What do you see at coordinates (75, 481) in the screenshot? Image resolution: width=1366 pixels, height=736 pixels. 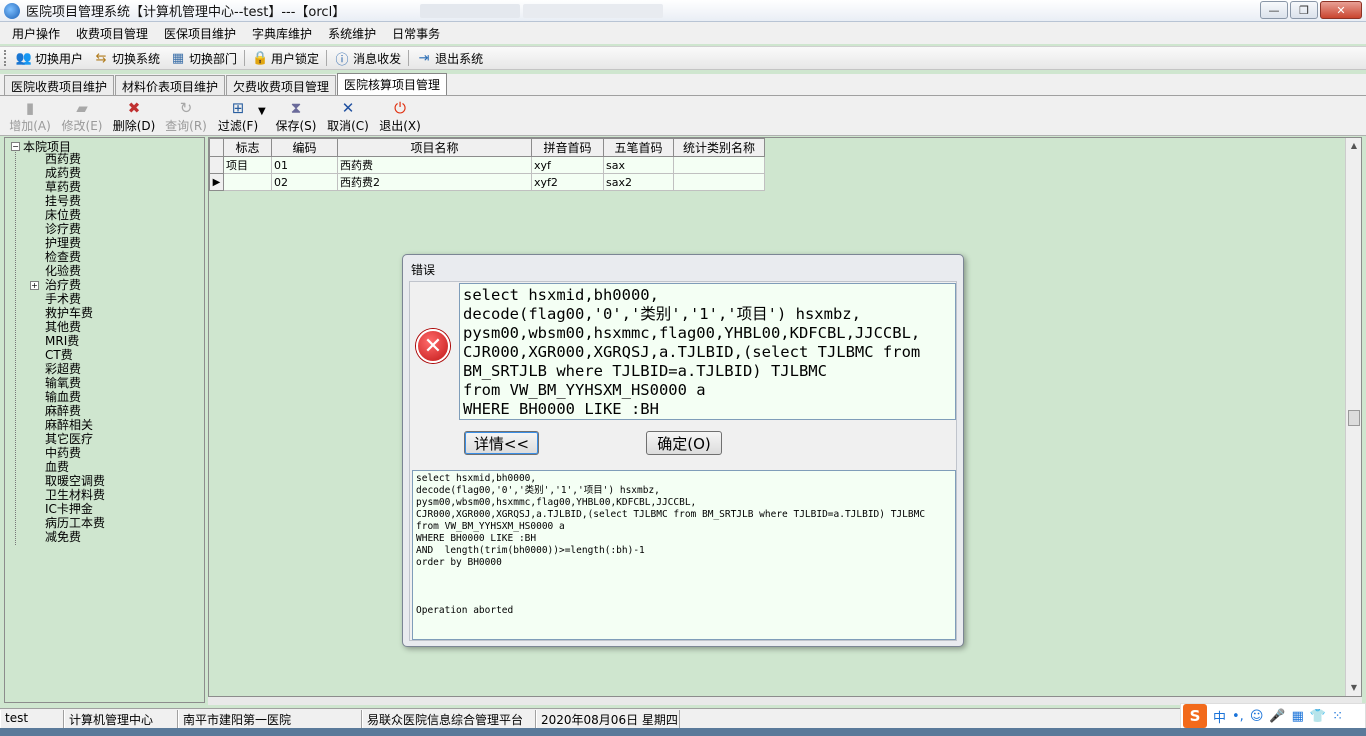 I see `tree-item: 取暖空调费` at bounding box center [75, 481].